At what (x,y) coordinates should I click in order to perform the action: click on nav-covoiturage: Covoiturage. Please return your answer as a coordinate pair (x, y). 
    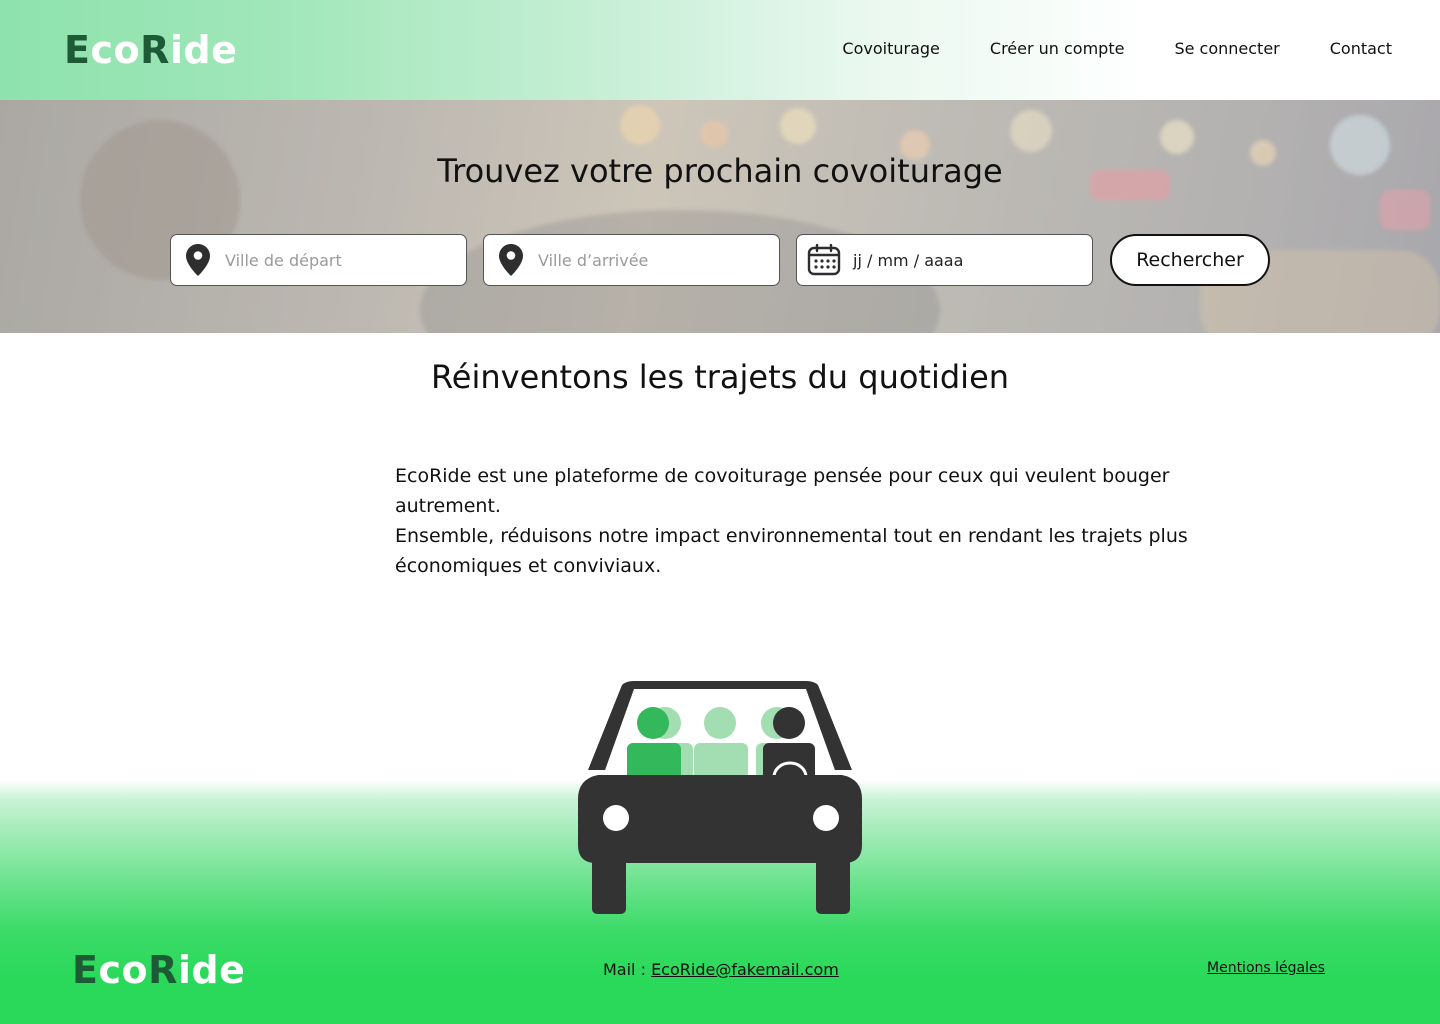
    Looking at the image, I should click on (890, 48).